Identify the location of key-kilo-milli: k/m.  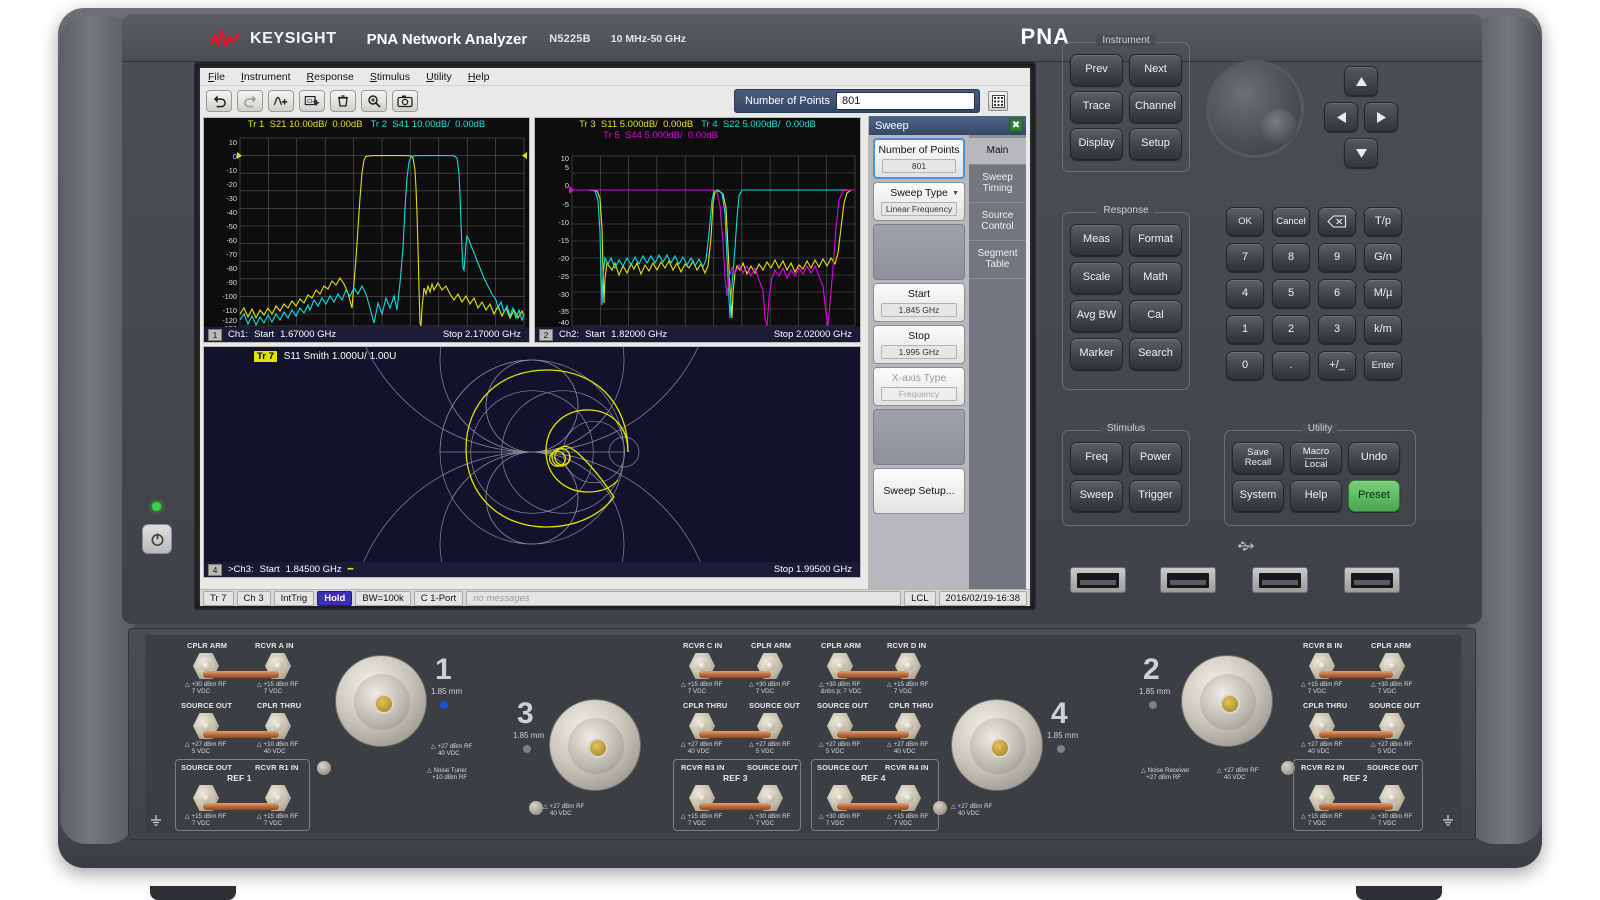
(1383, 329).